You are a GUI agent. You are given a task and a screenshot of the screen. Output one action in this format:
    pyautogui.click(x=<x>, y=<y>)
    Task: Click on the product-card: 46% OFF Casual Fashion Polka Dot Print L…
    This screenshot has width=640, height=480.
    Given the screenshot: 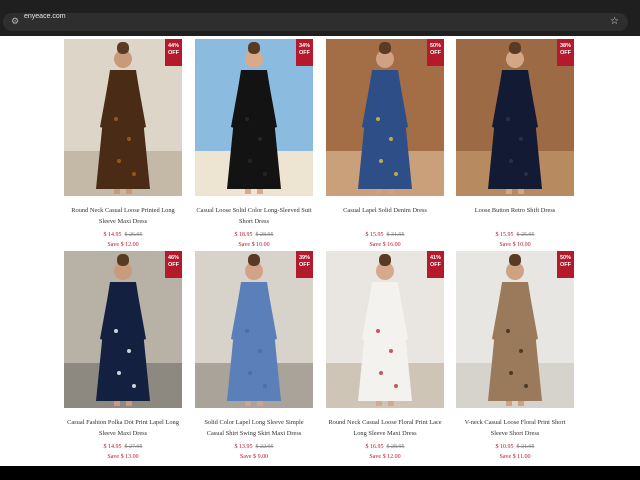 What is the action you would take?
    pyautogui.click(x=123, y=356)
    